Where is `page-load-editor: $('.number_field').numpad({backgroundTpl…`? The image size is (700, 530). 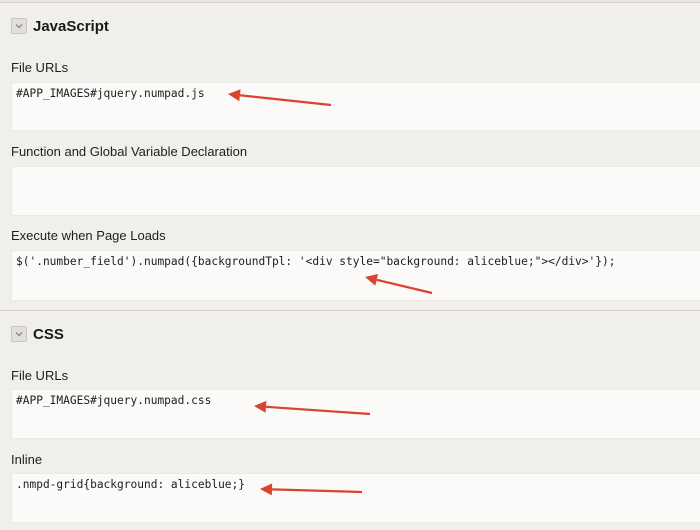 page-load-editor: $('.number_field').numpad({backgroundTpl… is located at coordinates (355, 275).